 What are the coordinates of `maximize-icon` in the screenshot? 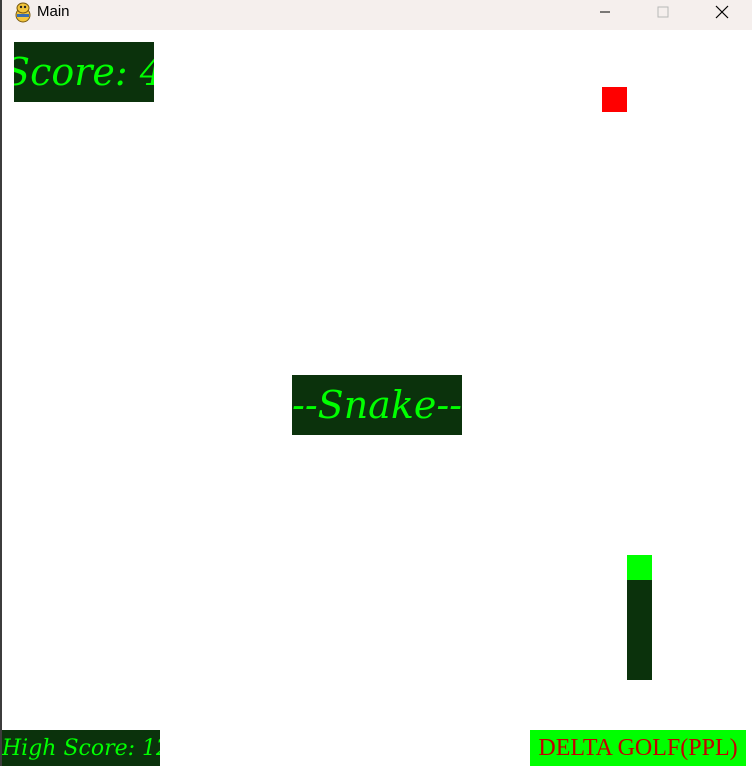 It's located at (663, 14).